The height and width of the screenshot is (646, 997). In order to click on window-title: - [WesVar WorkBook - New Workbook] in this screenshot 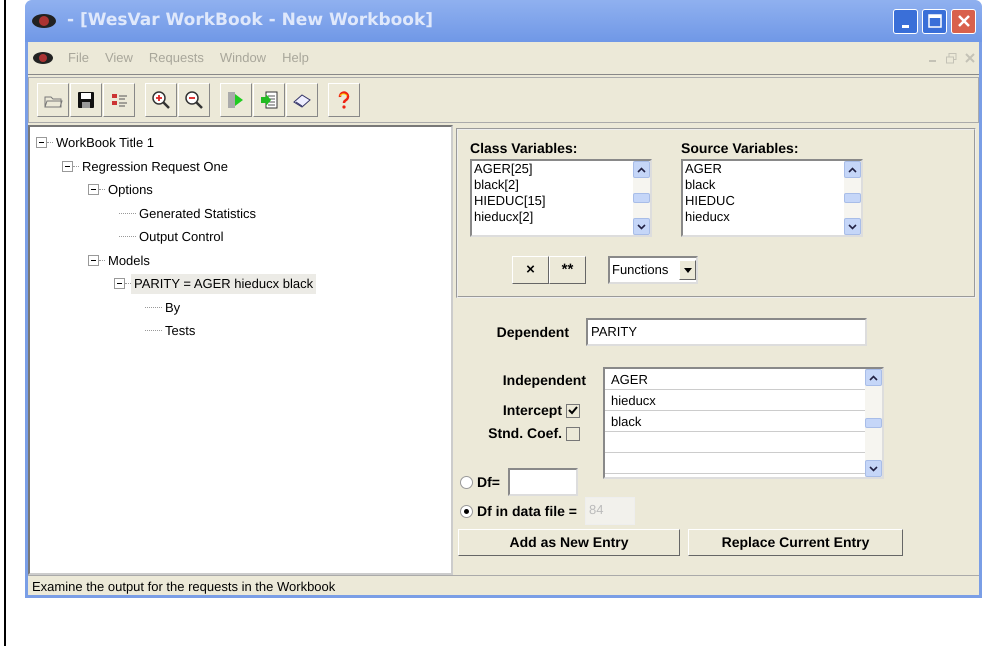, I will do `click(250, 20)`.